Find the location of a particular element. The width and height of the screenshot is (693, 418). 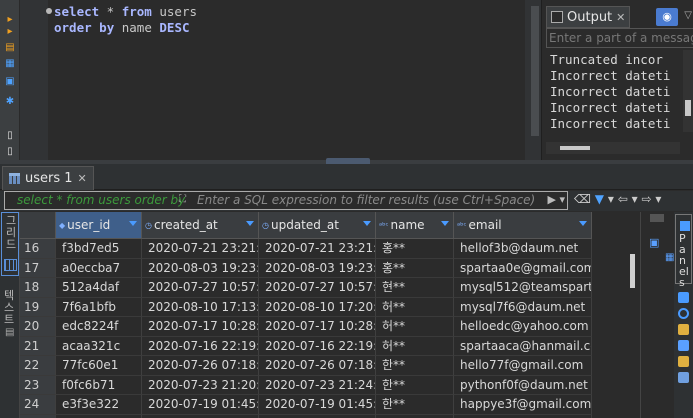

row-number: 22 is located at coordinates (38, 366).